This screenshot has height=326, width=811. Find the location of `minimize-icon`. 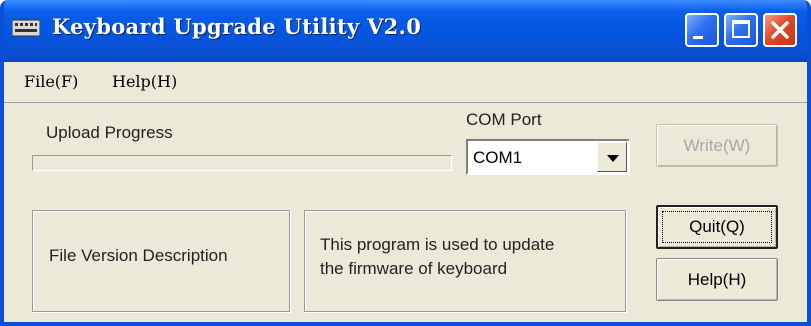

minimize-icon is located at coordinates (698, 37).